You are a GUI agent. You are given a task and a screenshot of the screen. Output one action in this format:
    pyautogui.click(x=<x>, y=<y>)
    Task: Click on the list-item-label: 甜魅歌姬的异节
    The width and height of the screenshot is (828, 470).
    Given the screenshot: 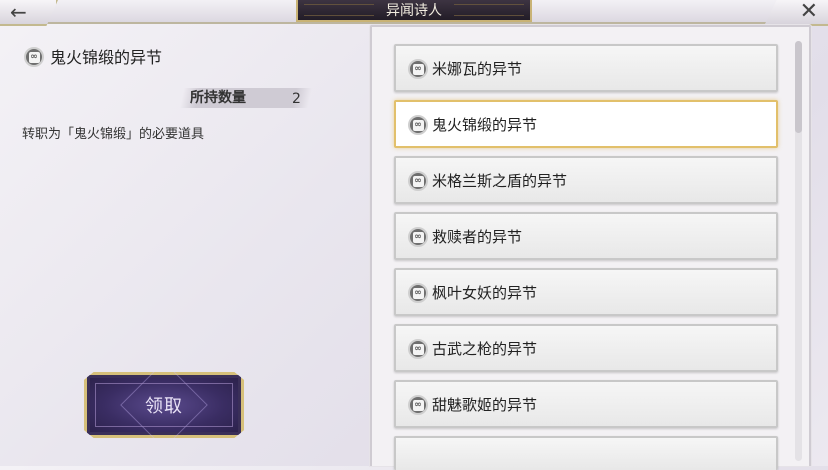 What is the action you would take?
    pyautogui.click(x=485, y=405)
    